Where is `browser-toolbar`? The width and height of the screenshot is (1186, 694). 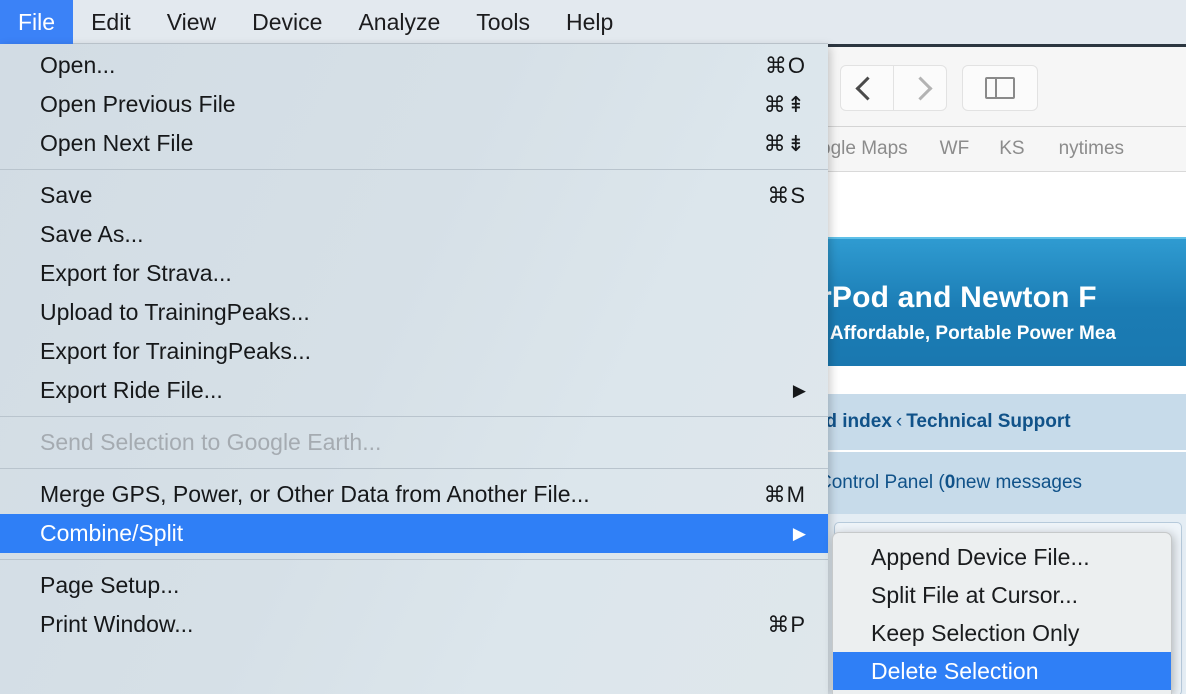 browser-toolbar is located at coordinates (1007, 87).